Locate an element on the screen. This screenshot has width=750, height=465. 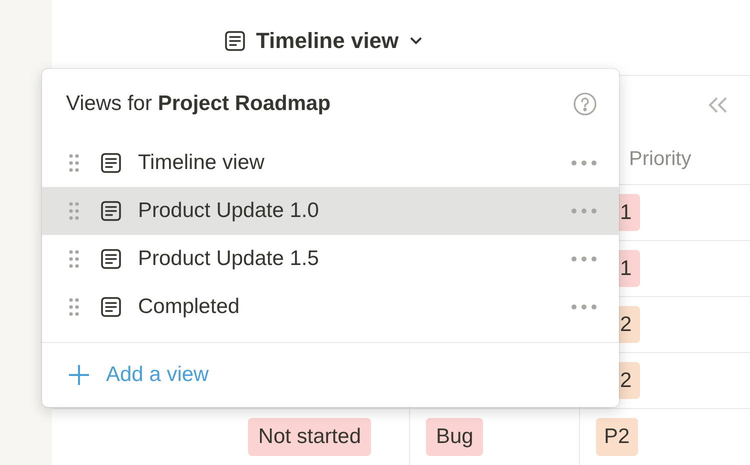
status-tag: Not started is located at coordinates (309, 437).